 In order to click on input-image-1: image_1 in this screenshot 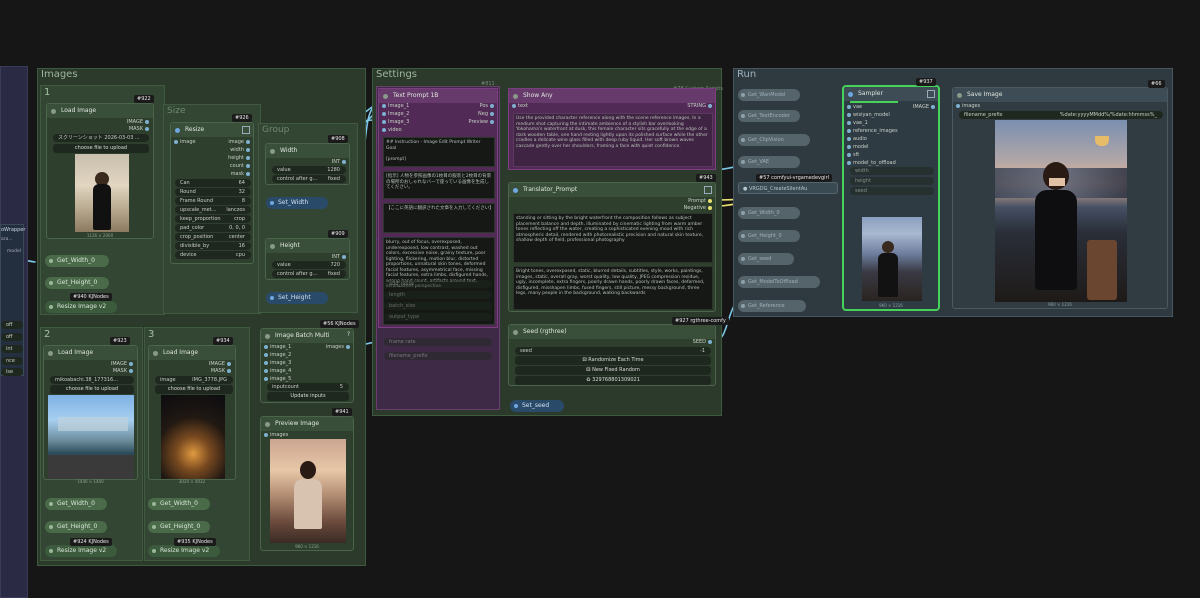, I will do `click(277, 347)`.